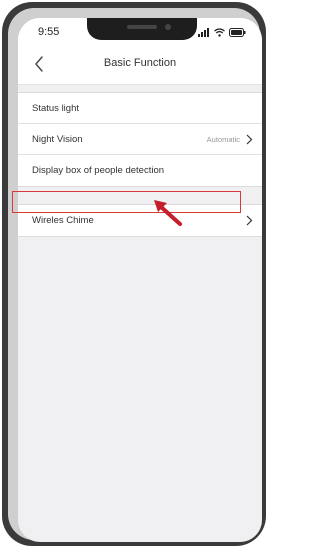  Describe the element at coordinates (98, 170) in the screenshot. I see `setting-label: Display box of people detection` at that location.